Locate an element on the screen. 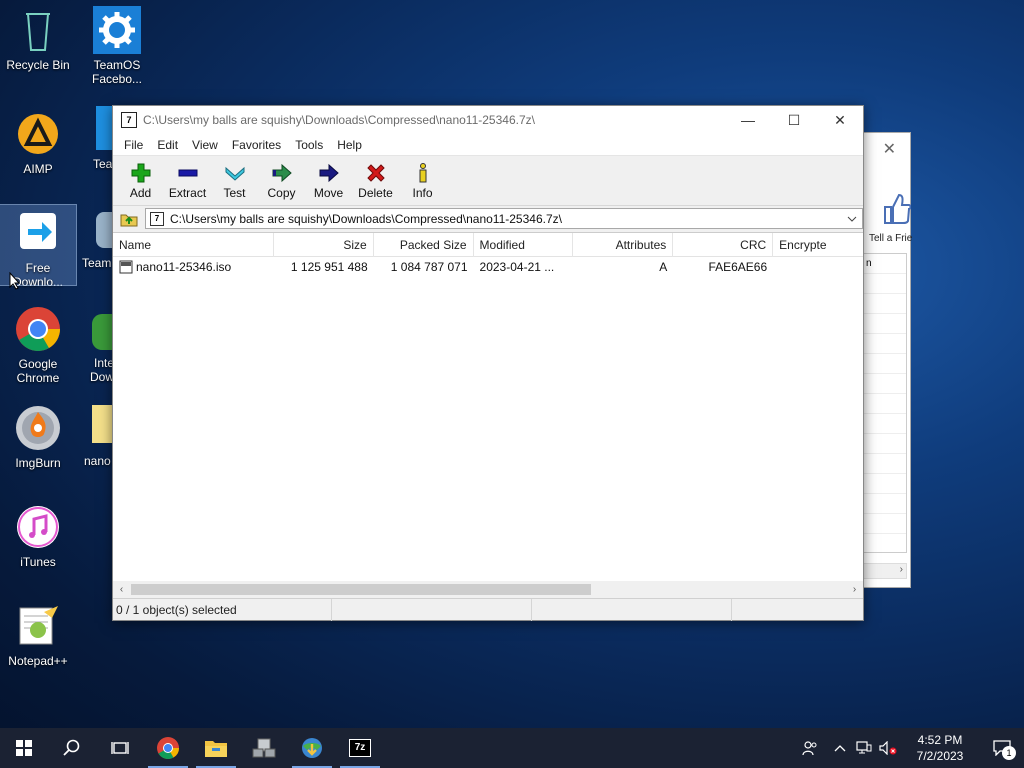 Image resolution: width=1024 pixels, height=768 pixels. taskbar-7zip: 7z is located at coordinates (360, 748).